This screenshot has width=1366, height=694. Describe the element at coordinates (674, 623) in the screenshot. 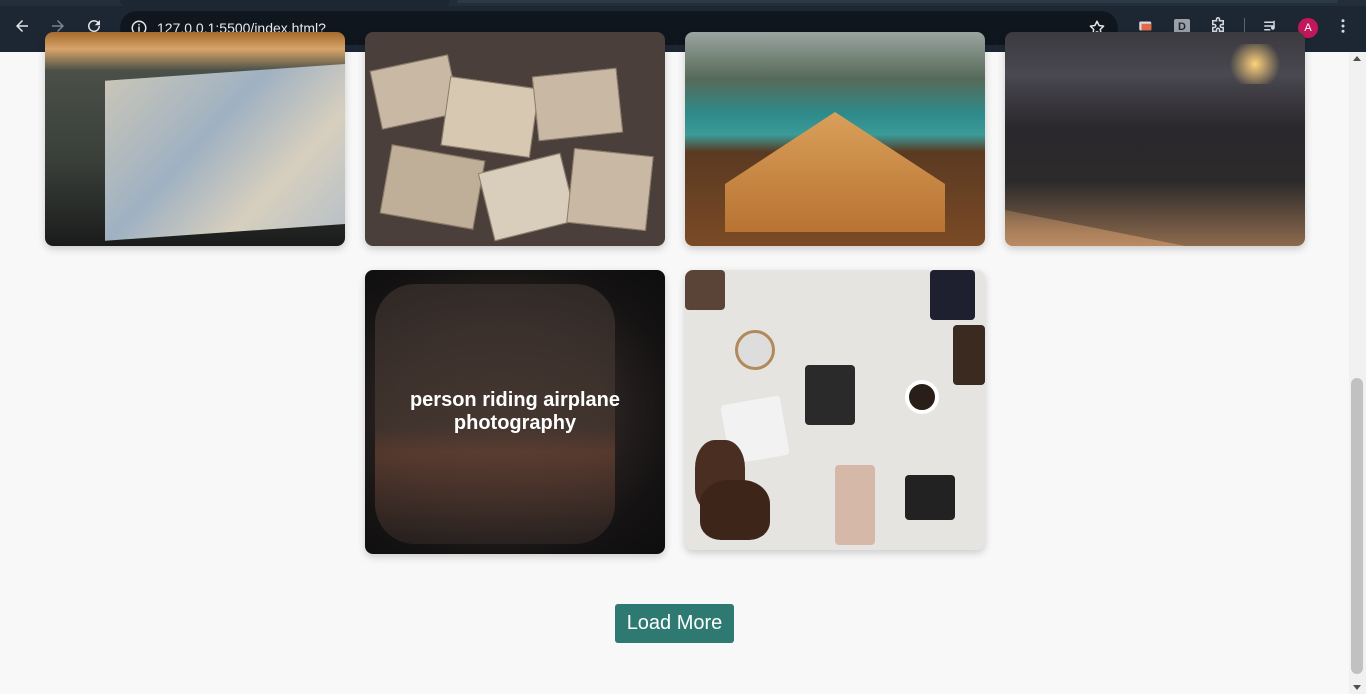

I see `load-more-button: Load More` at that location.